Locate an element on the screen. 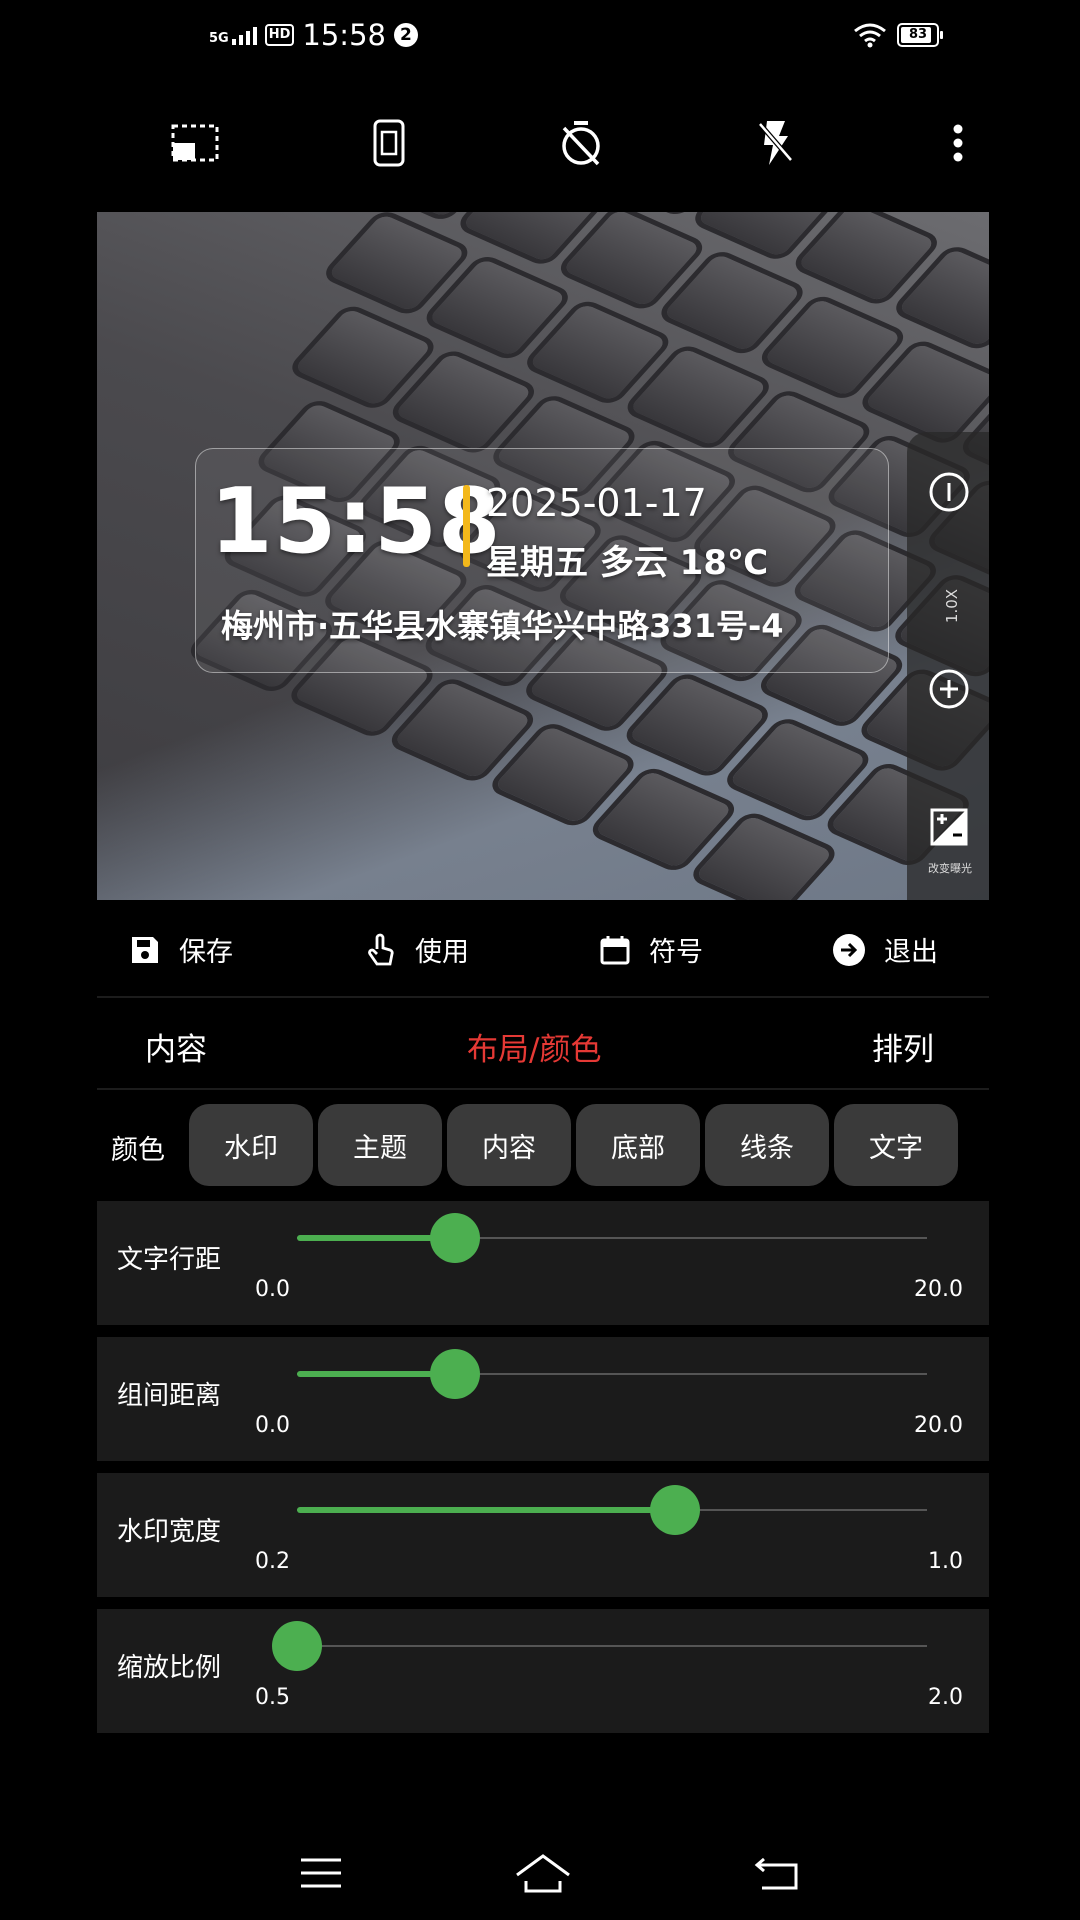 This screenshot has width=1080, height=1920. settings-tabs: 内容 布局/颜色 排列 is located at coordinates (543, 1043).